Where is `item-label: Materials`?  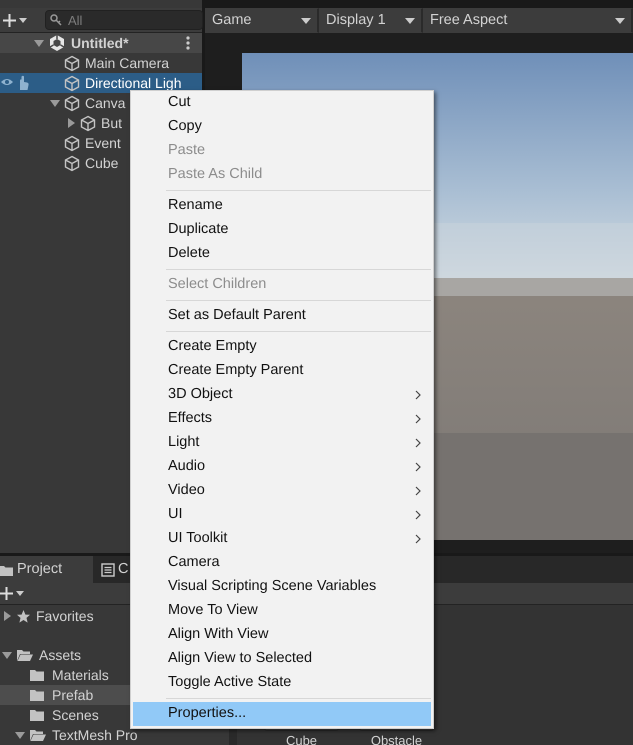
item-label: Materials is located at coordinates (80, 675).